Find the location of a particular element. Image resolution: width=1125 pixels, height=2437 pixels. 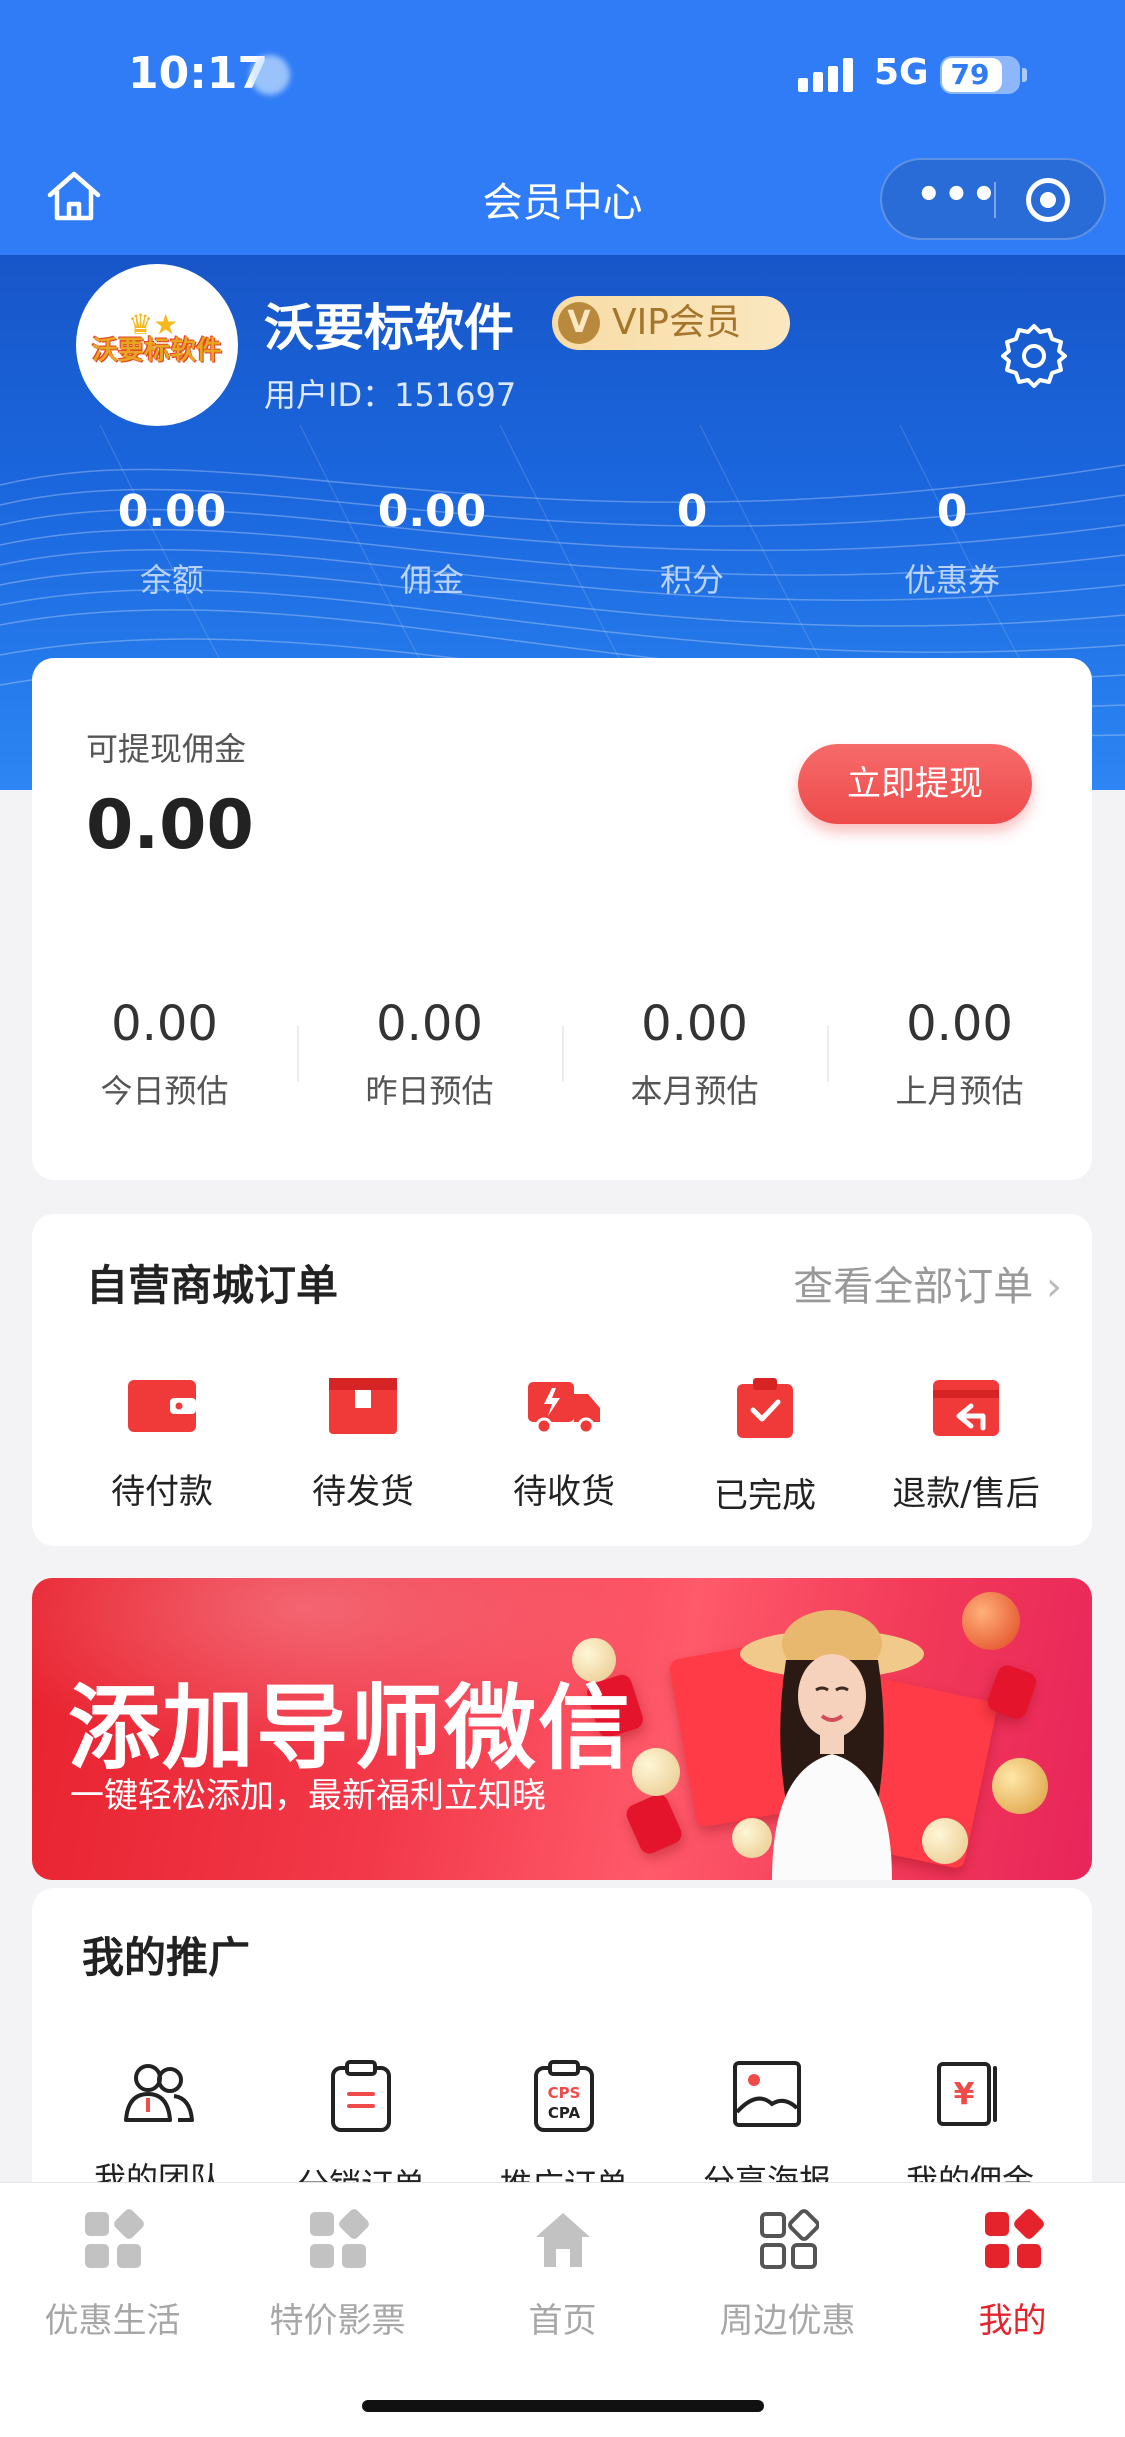

vip-label: VIP会员 is located at coordinates (676, 322).